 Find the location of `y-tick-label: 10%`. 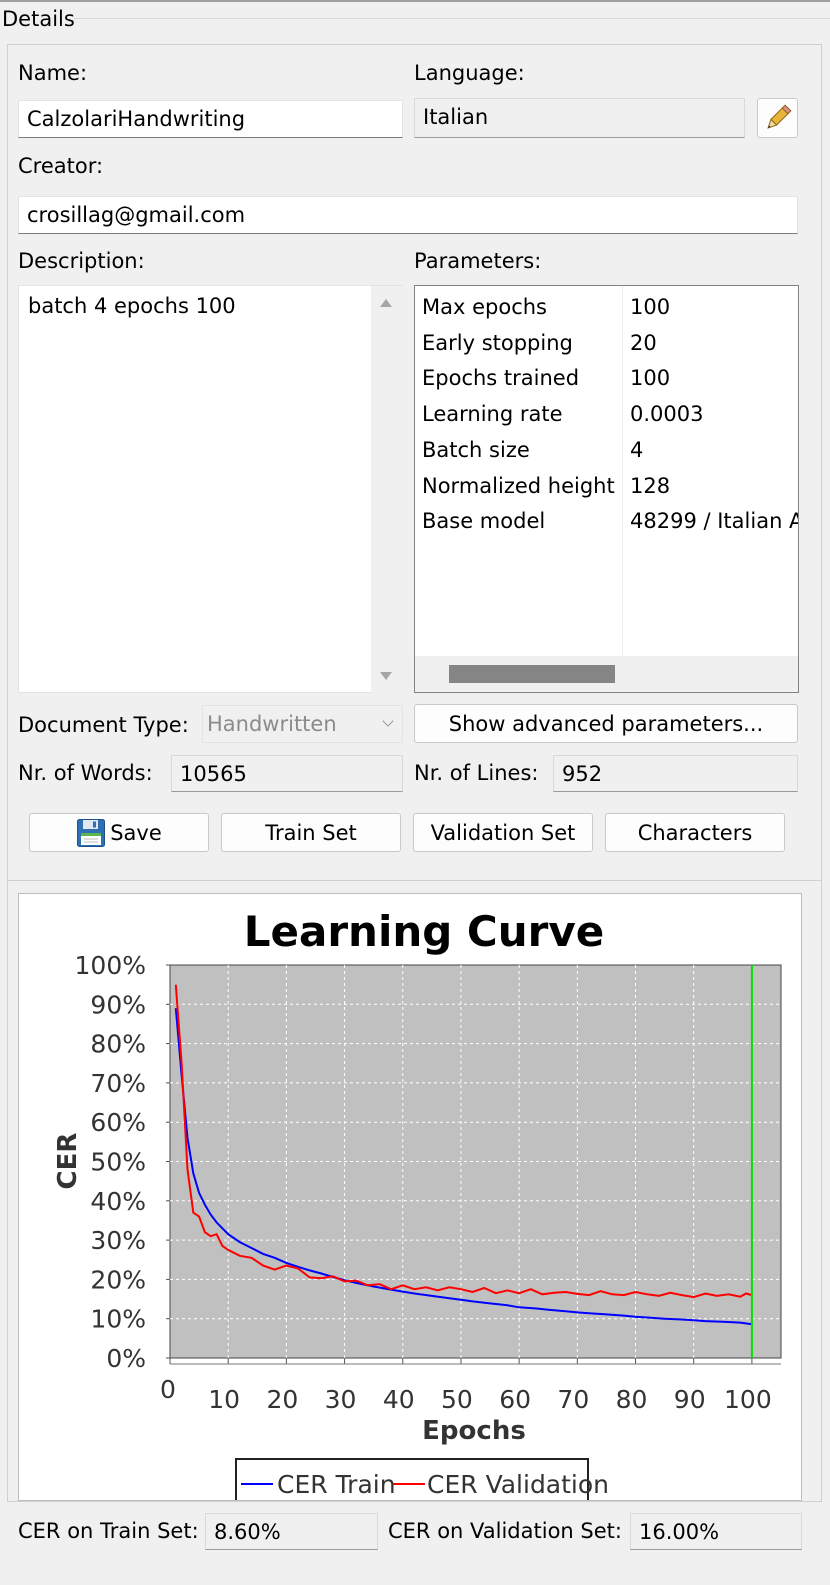

y-tick-label: 10% is located at coordinates (118, 1319).